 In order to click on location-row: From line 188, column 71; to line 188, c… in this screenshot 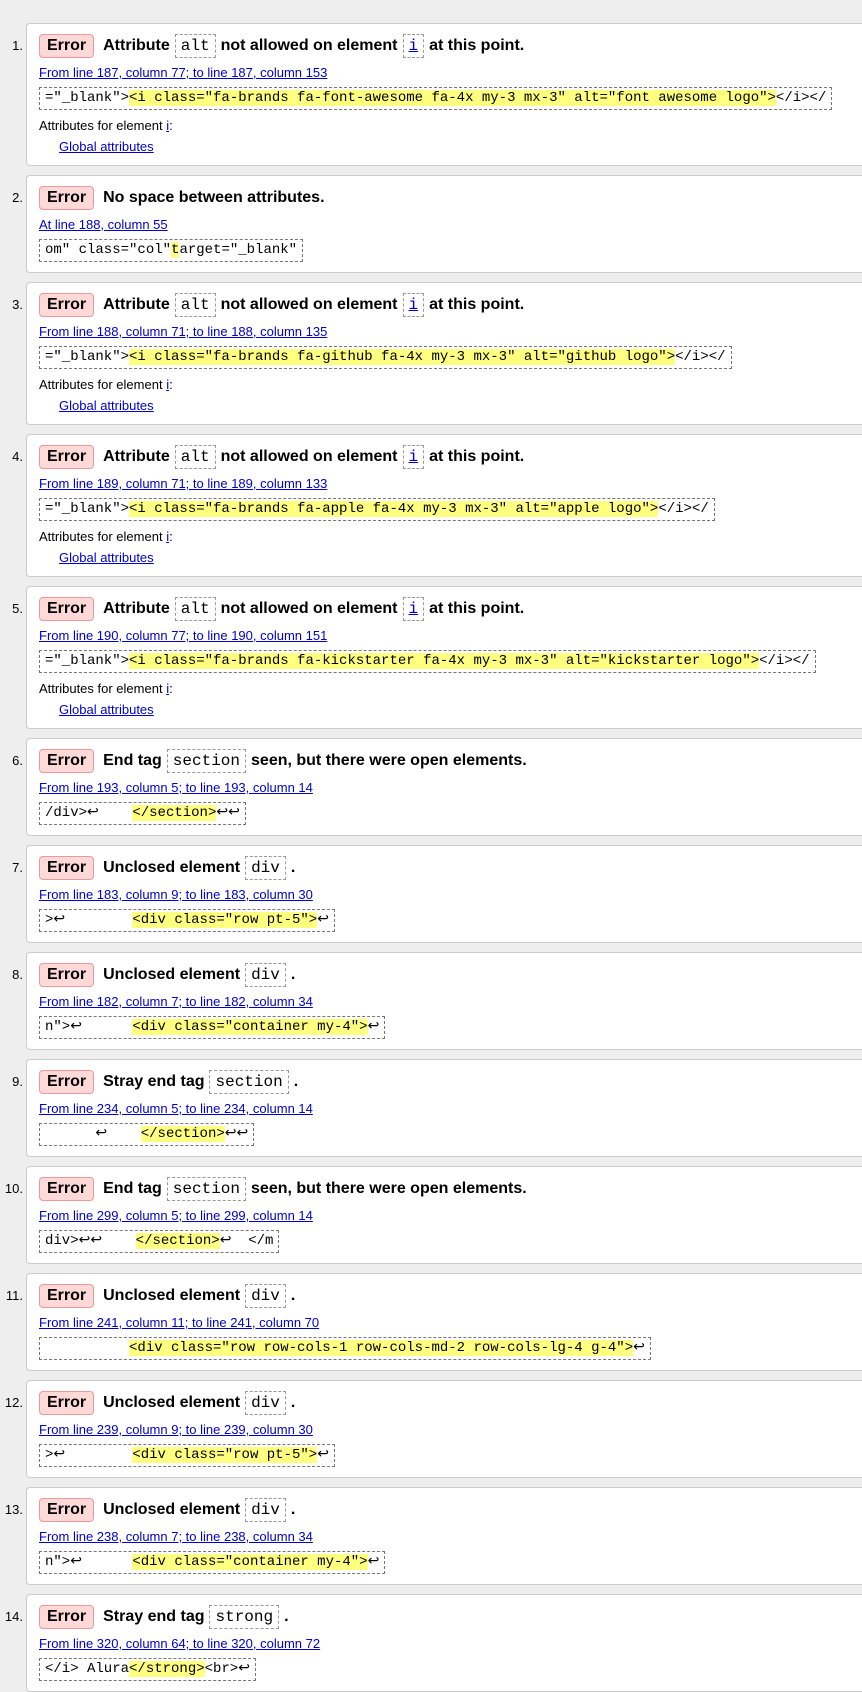, I will do `click(450, 332)`.